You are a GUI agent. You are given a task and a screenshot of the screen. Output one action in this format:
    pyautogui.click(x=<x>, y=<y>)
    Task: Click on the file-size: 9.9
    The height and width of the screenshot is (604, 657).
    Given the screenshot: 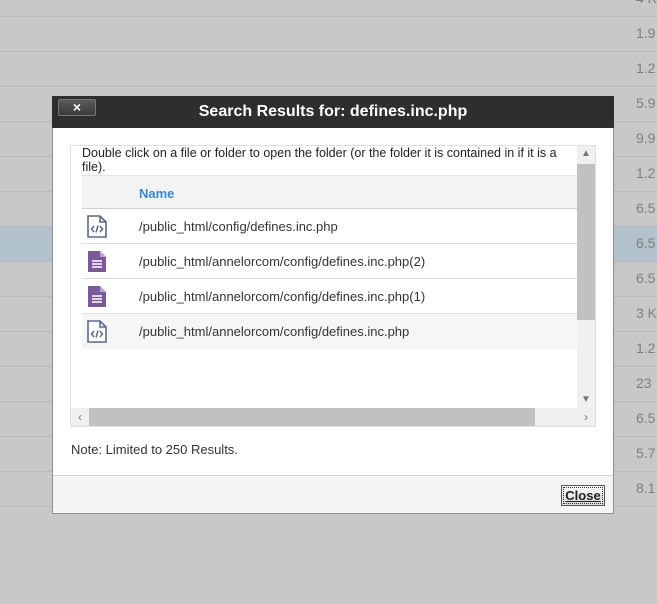 What is the action you would take?
    pyautogui.click(x=646, y=138)
    